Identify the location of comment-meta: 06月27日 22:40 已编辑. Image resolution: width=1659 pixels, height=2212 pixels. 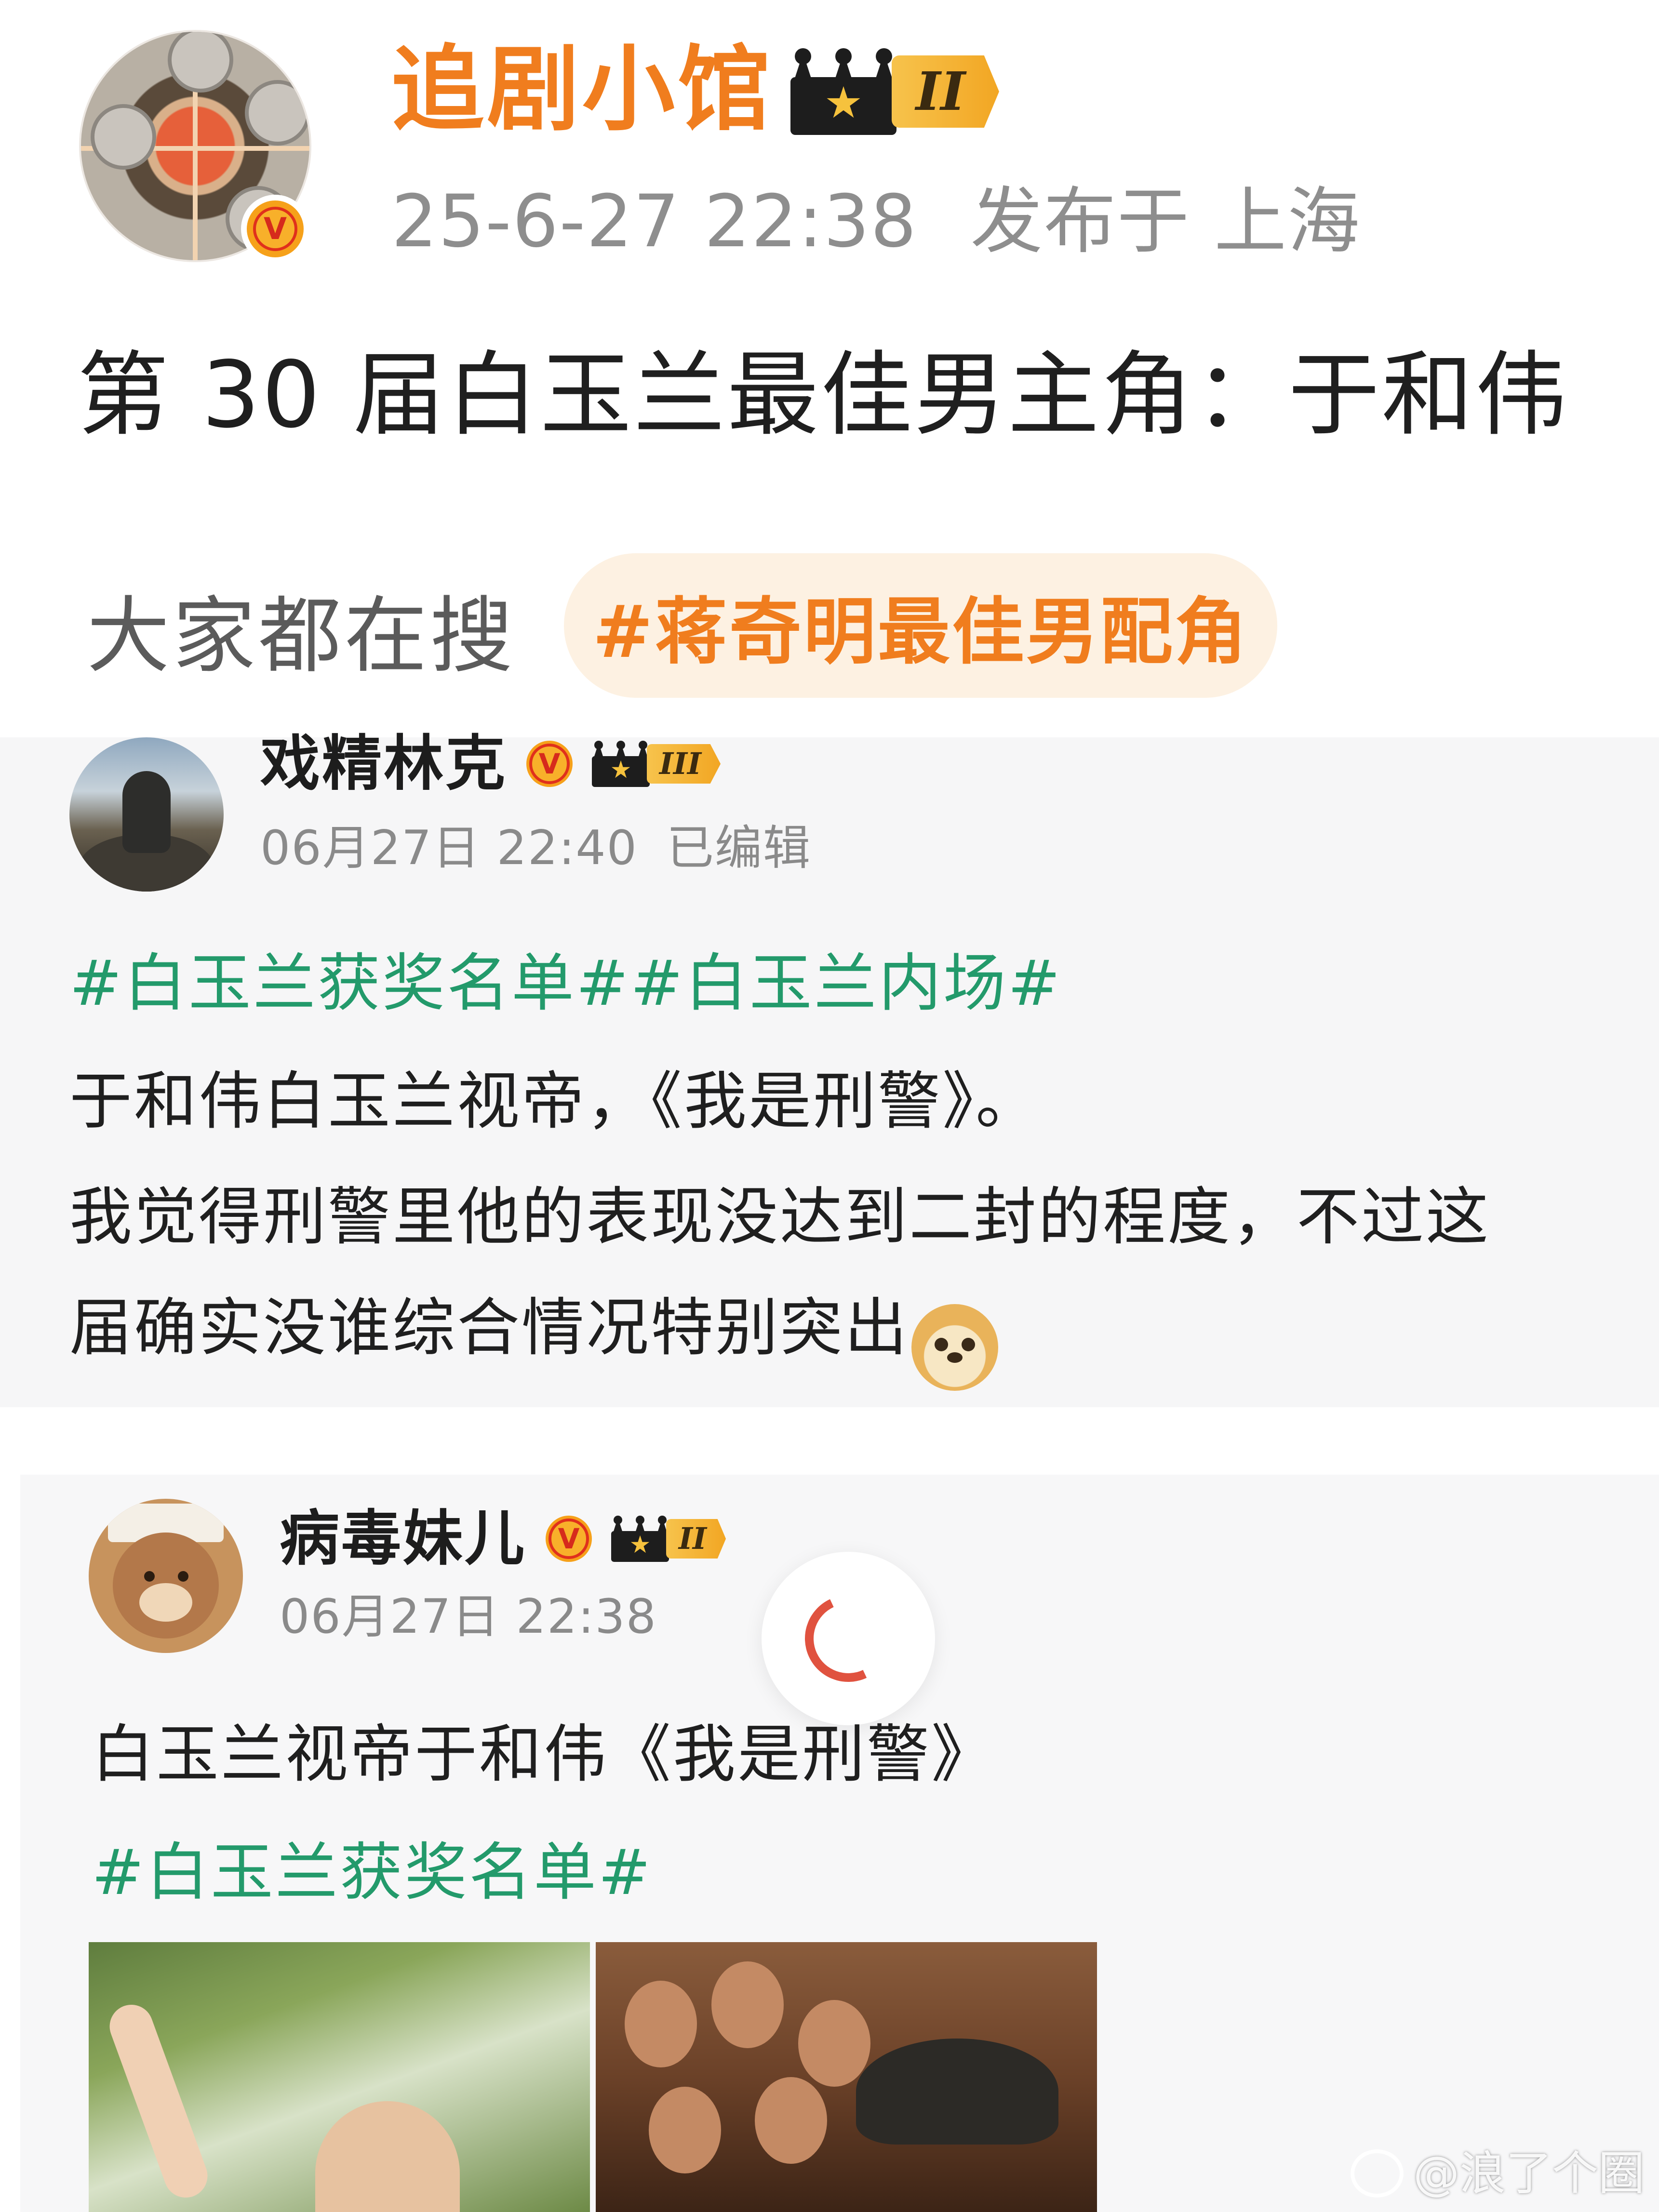
(535, 848).